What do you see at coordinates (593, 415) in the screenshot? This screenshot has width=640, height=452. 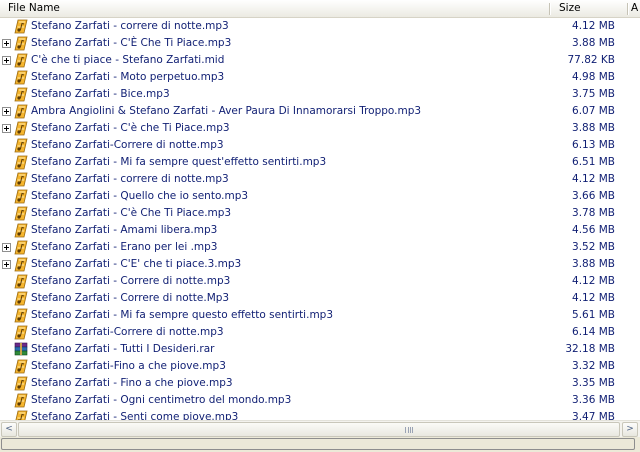 I see `file-size: 3.47 MB` at bounding box center [593, 415].